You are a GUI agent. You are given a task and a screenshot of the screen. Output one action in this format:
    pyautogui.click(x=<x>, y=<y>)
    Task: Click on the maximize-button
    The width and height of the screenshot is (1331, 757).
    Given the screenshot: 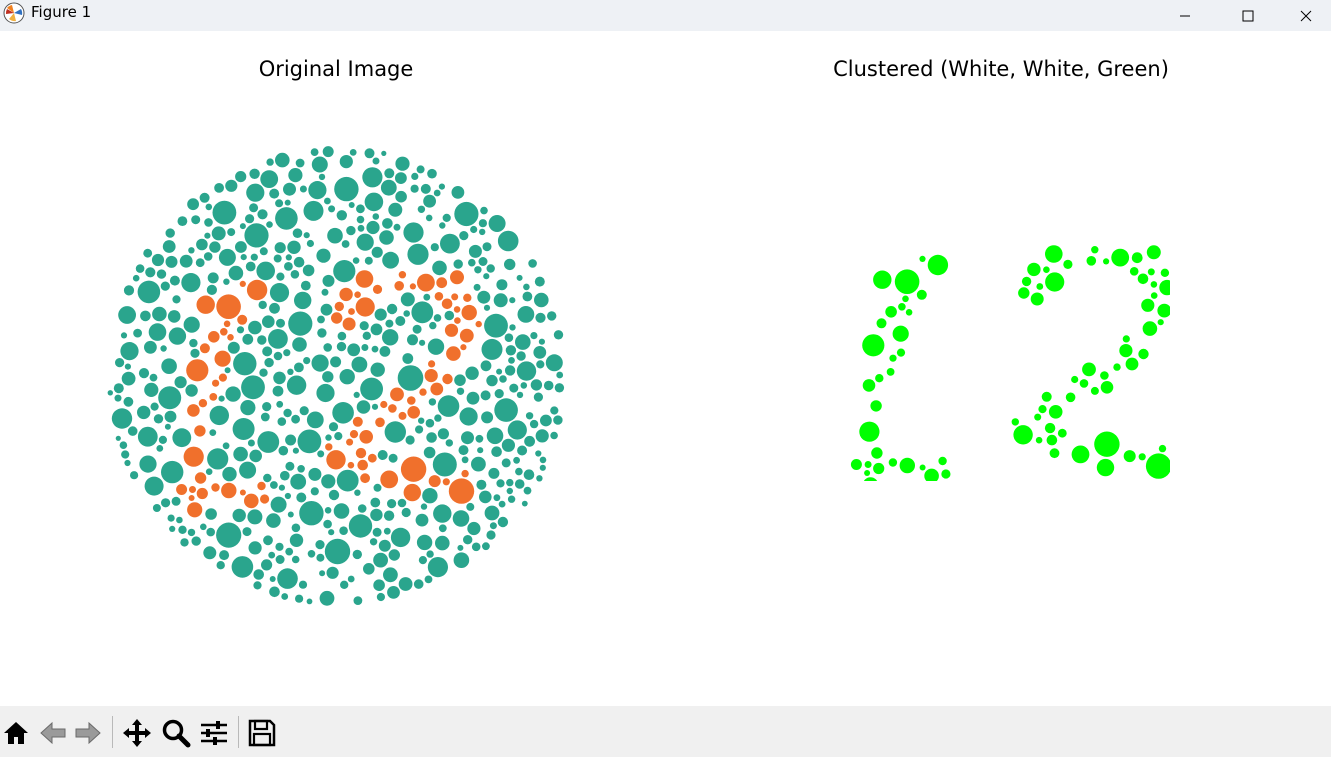 What is the action you would take?
    pyautogui.click(x=1248, y=15)
    